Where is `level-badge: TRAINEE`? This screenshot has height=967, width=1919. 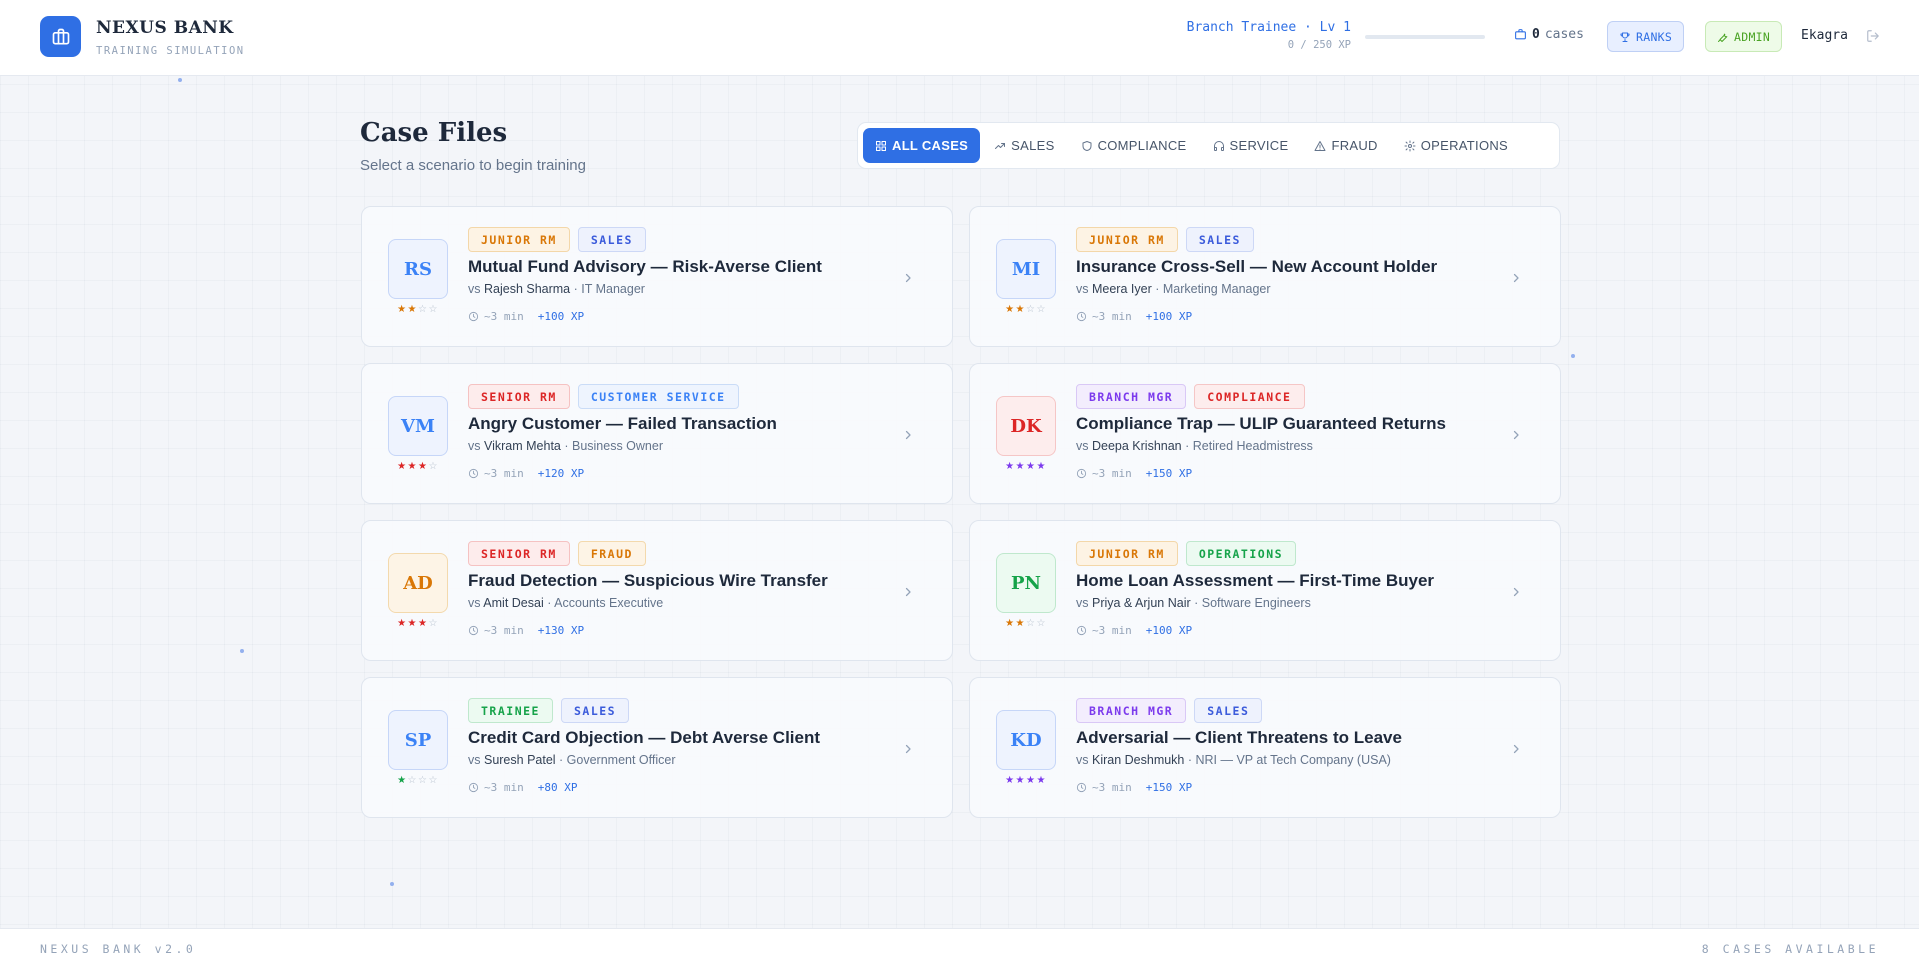 level-badge: TRAINEE is located at coordinates (510, 710).